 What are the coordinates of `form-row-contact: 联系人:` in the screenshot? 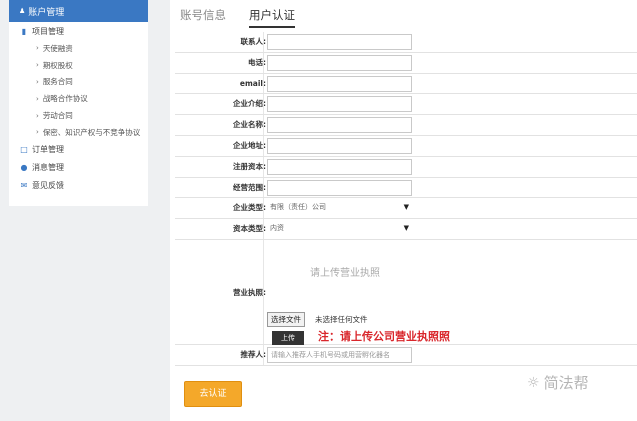 It's located at (406, 42).